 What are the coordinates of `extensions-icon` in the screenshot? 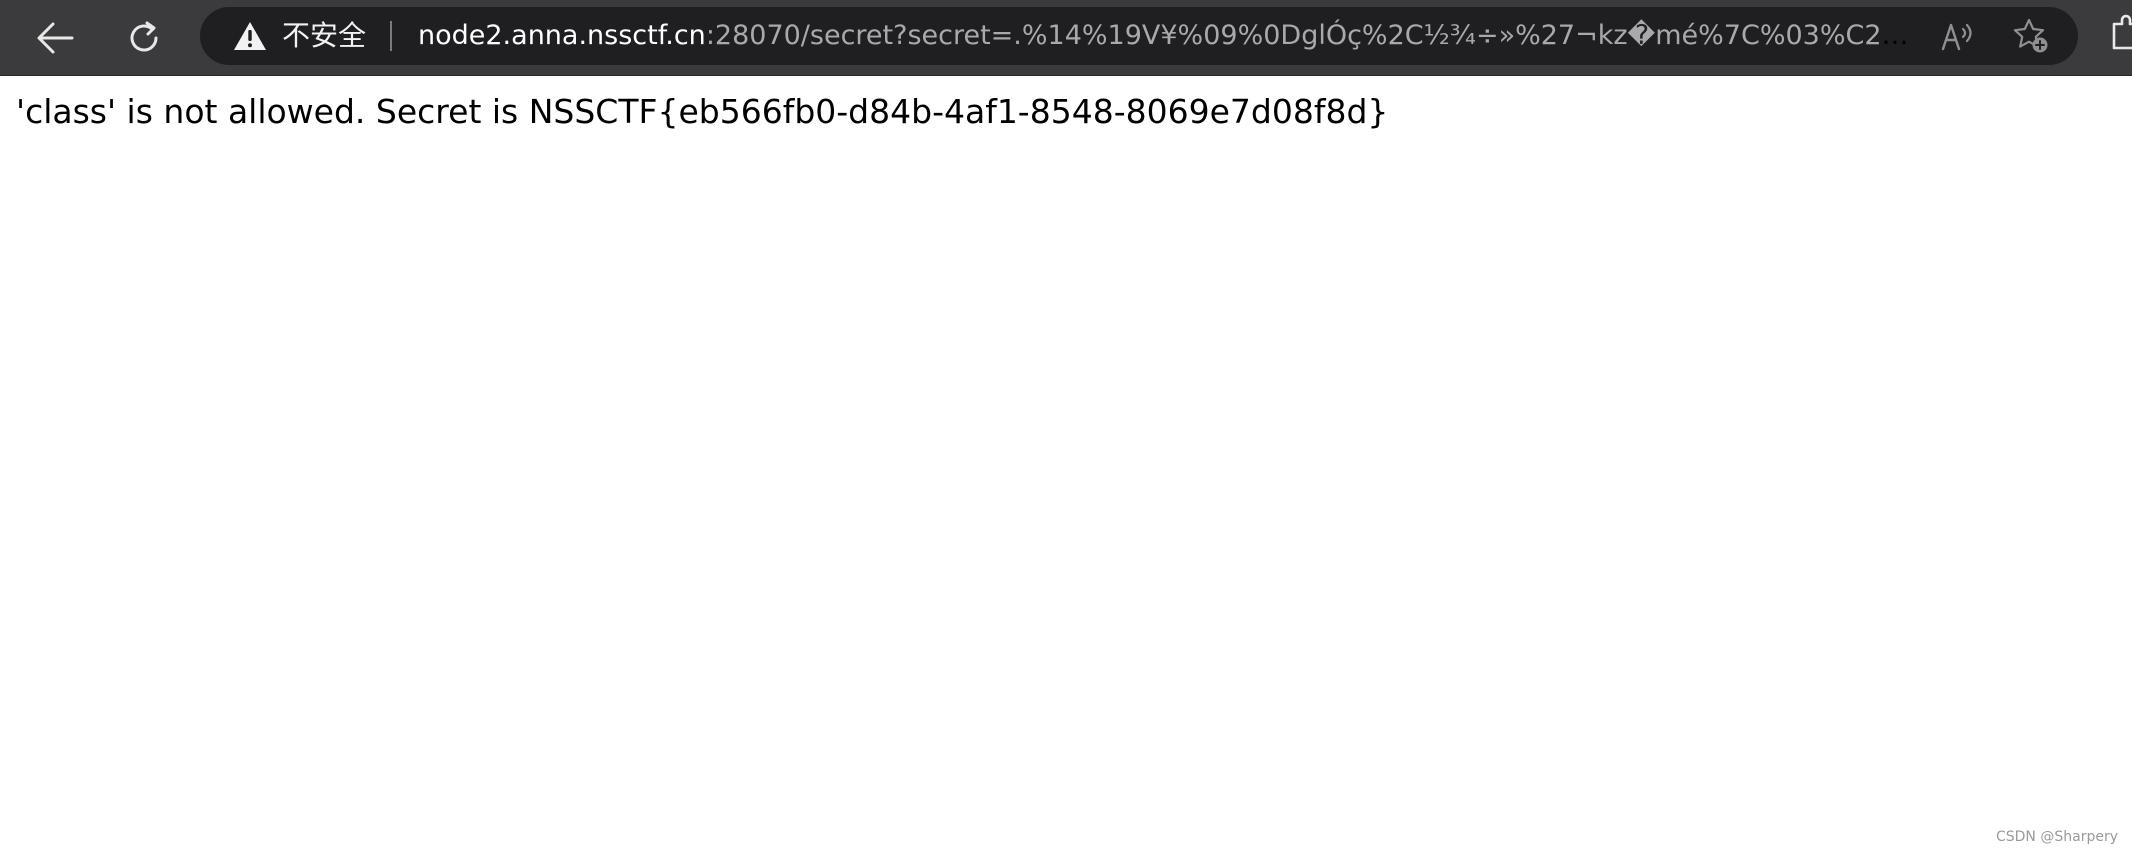 It's located at (2122, 32).